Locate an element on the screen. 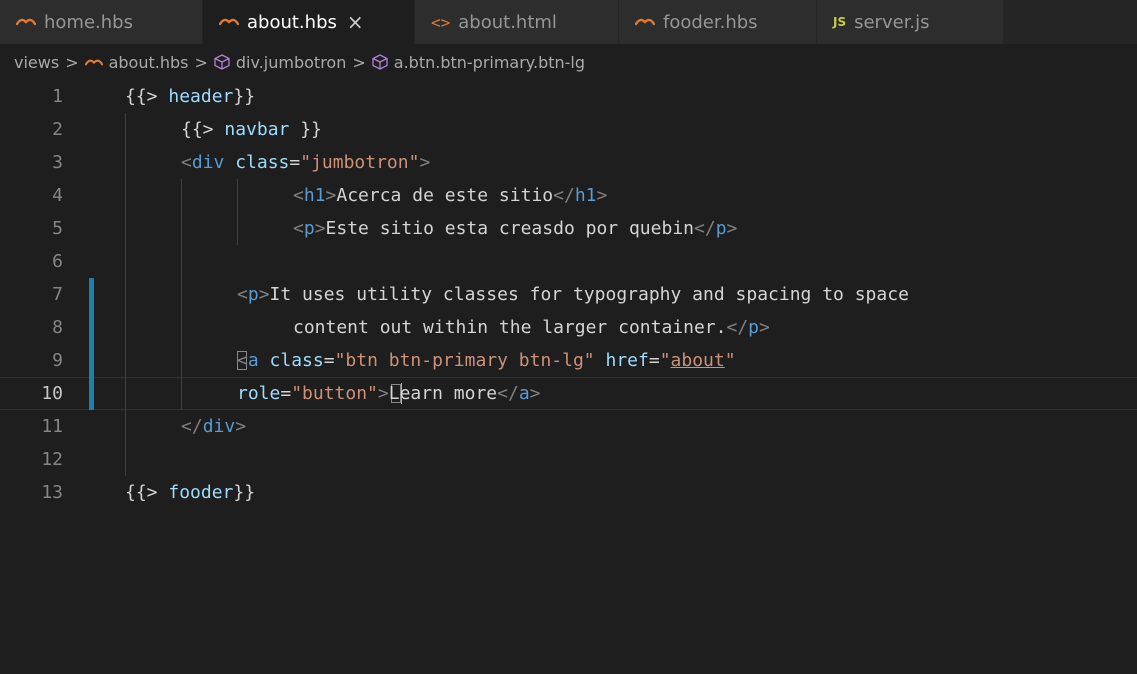  line-number: 5 is located at coordinates (57, 228).